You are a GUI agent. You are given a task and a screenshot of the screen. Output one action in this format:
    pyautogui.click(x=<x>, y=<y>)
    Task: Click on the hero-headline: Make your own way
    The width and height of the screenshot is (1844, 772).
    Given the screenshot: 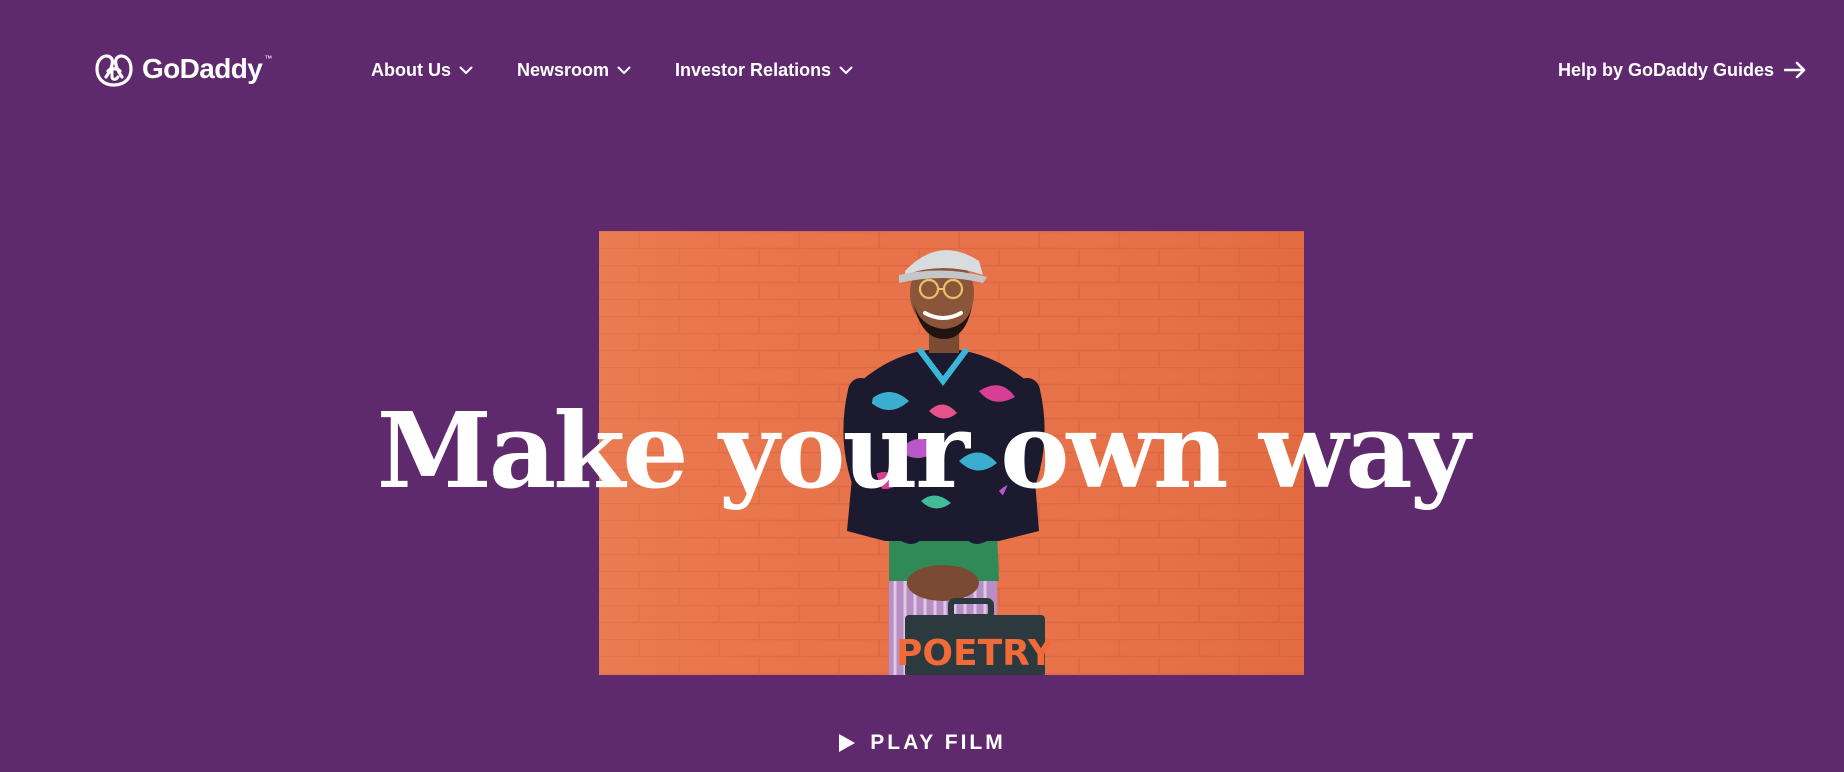 What is the action you would take?
    pyautogui.click(x=923, y=450)
    